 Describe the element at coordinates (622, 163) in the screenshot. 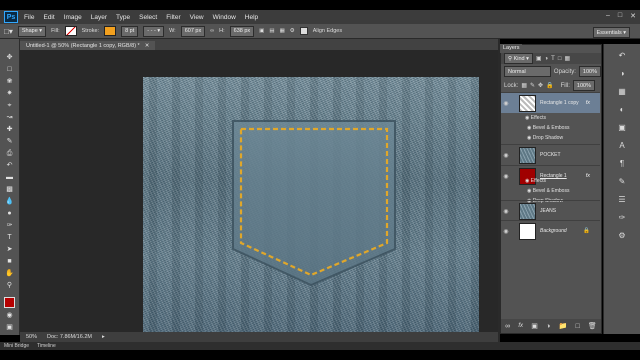

I see `paragraph-icon: ¶` at that location.